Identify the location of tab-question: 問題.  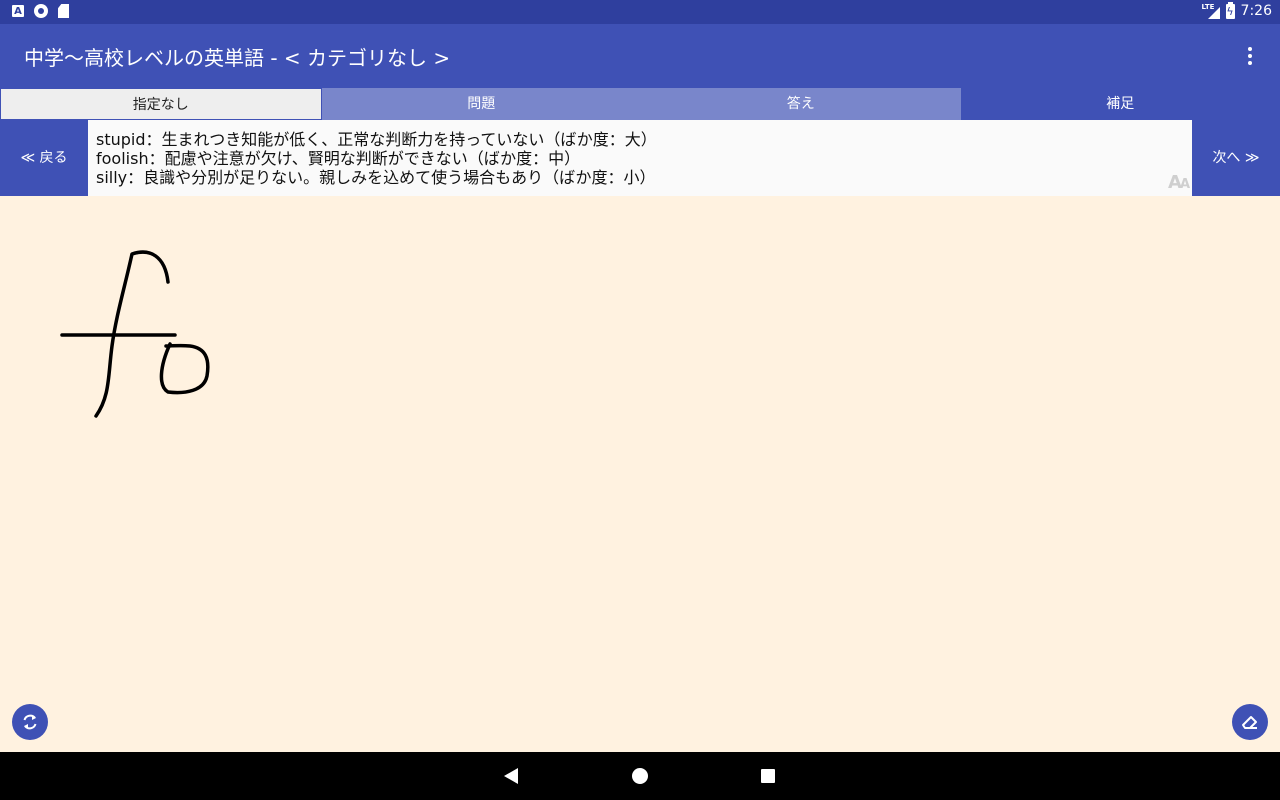
(481, 104).